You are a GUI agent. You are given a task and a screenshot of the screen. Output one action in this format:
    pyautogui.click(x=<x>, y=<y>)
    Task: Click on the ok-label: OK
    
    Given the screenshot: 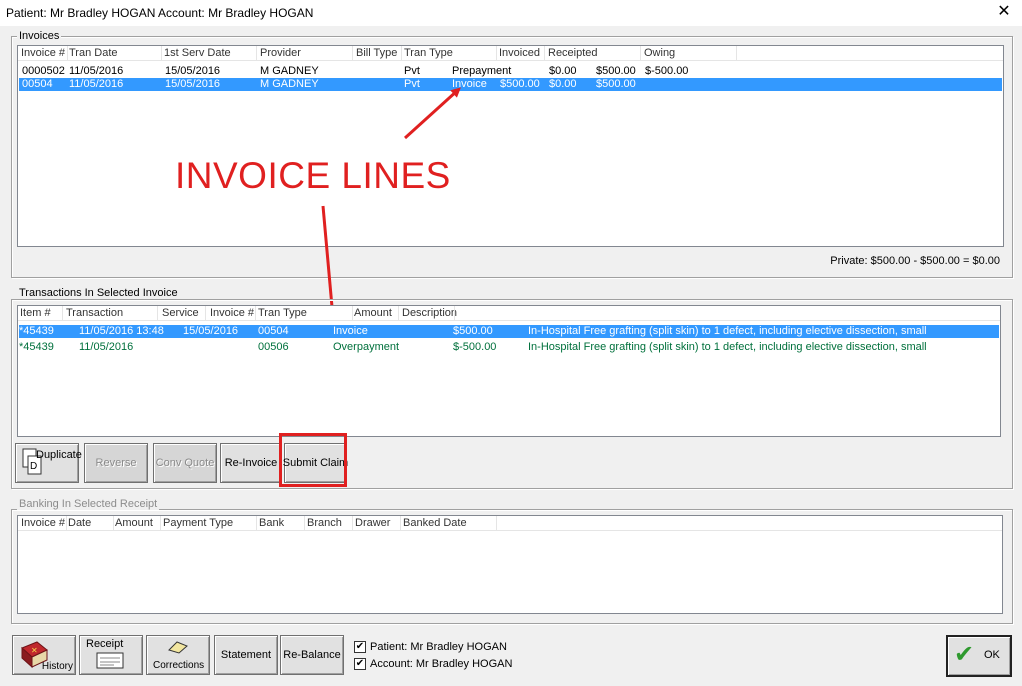 What is the action you would take?
    pyautogui.click(x=992, y=655)
    